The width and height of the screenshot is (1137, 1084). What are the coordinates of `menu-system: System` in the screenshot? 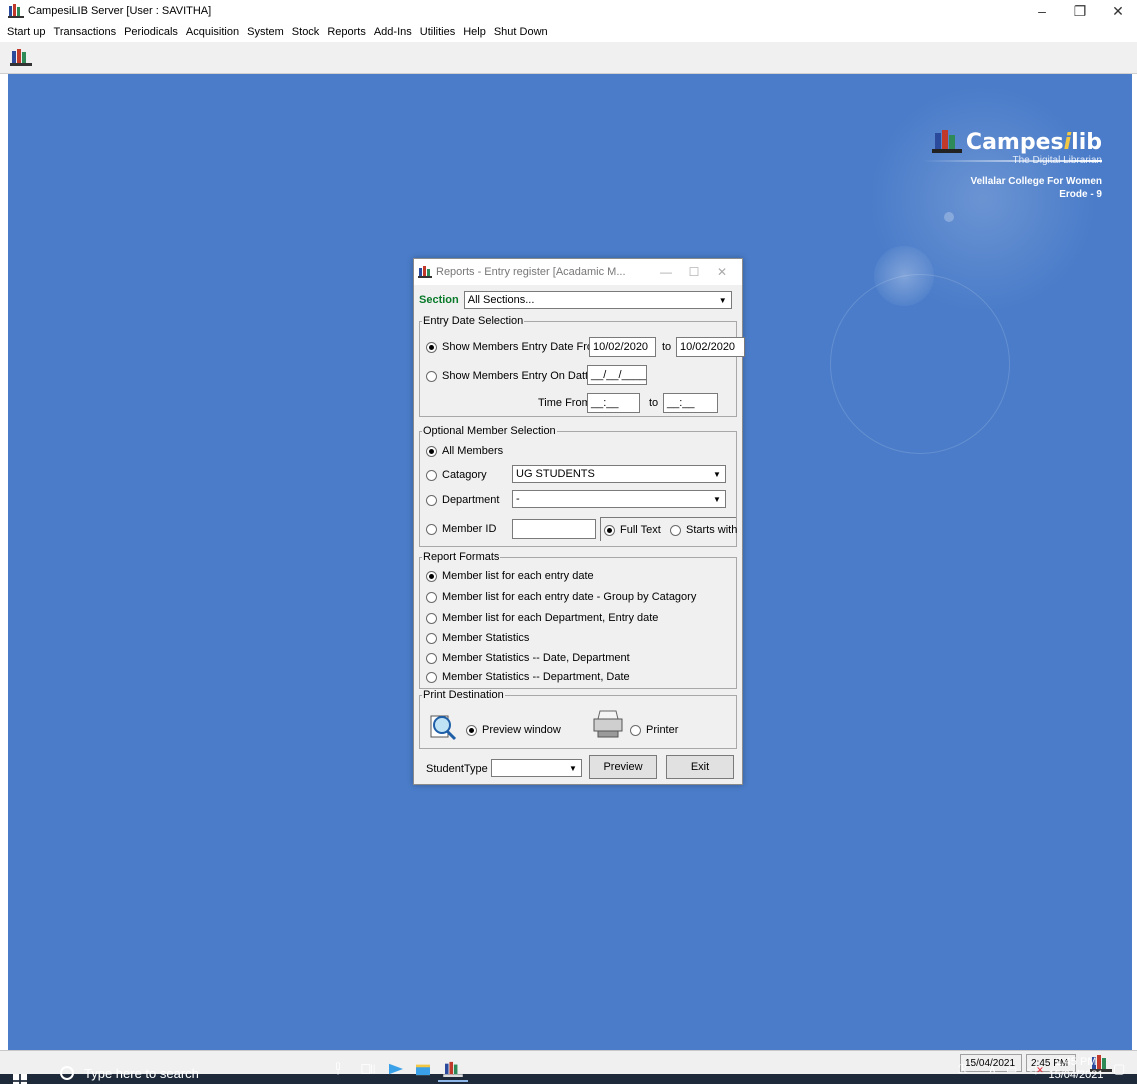 It's located at (265, 32).